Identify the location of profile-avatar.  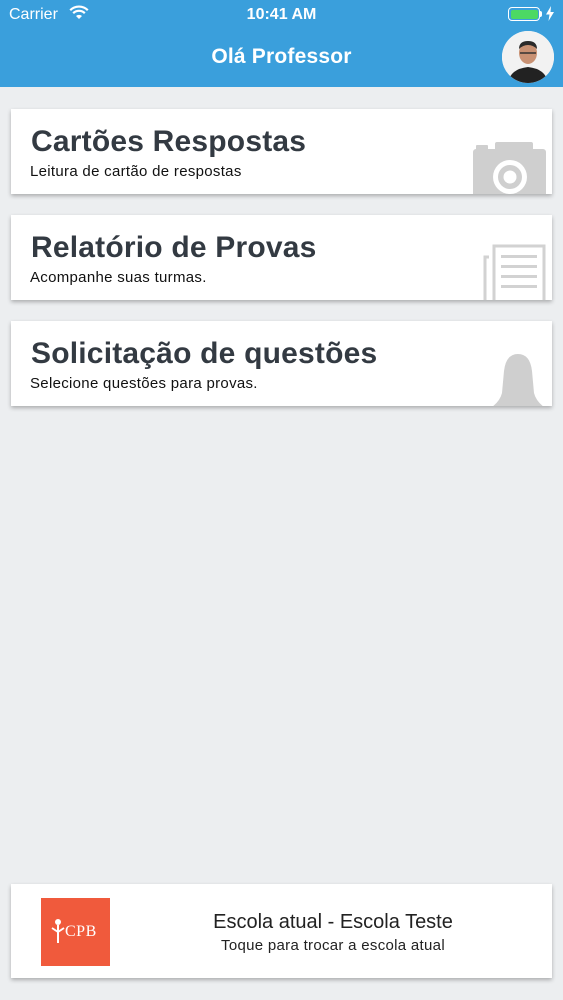
(528, 57).